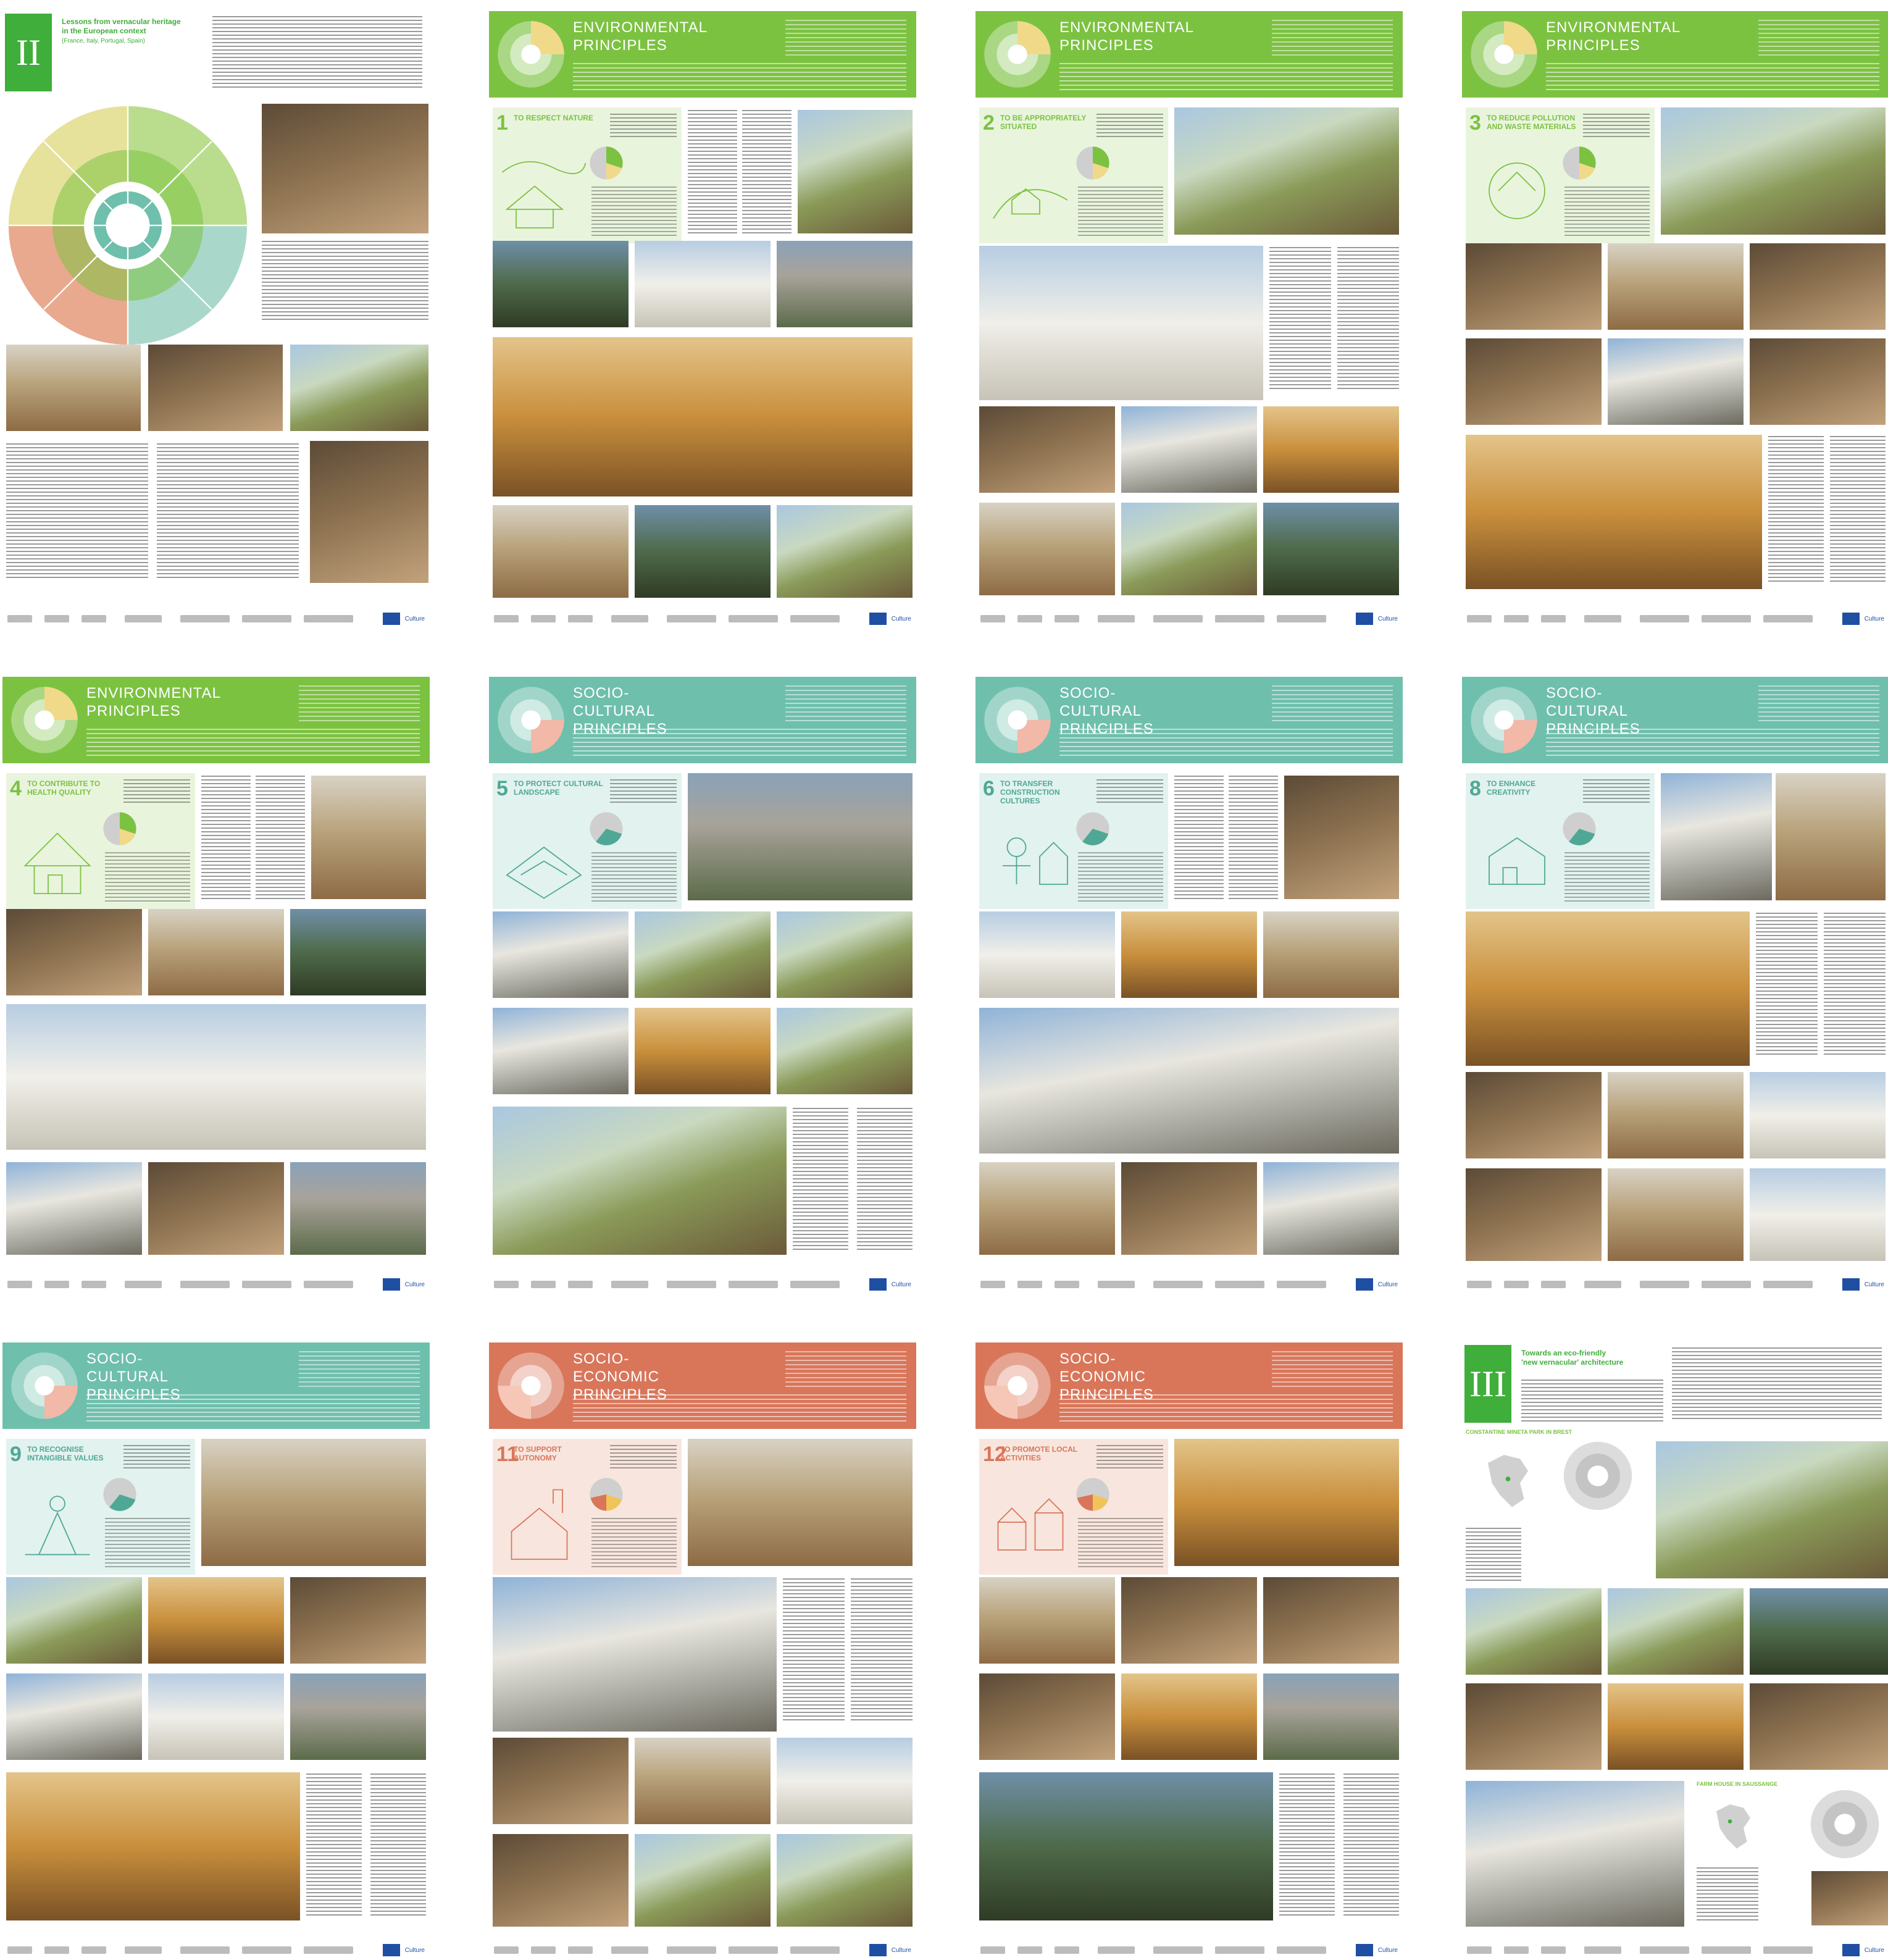 The width and height of the screenshot is (1888, 1960). What do you see at coordinates (703, 284) in the screenshot?
I see `photo-cave-house` at bounding box center [703, 284].